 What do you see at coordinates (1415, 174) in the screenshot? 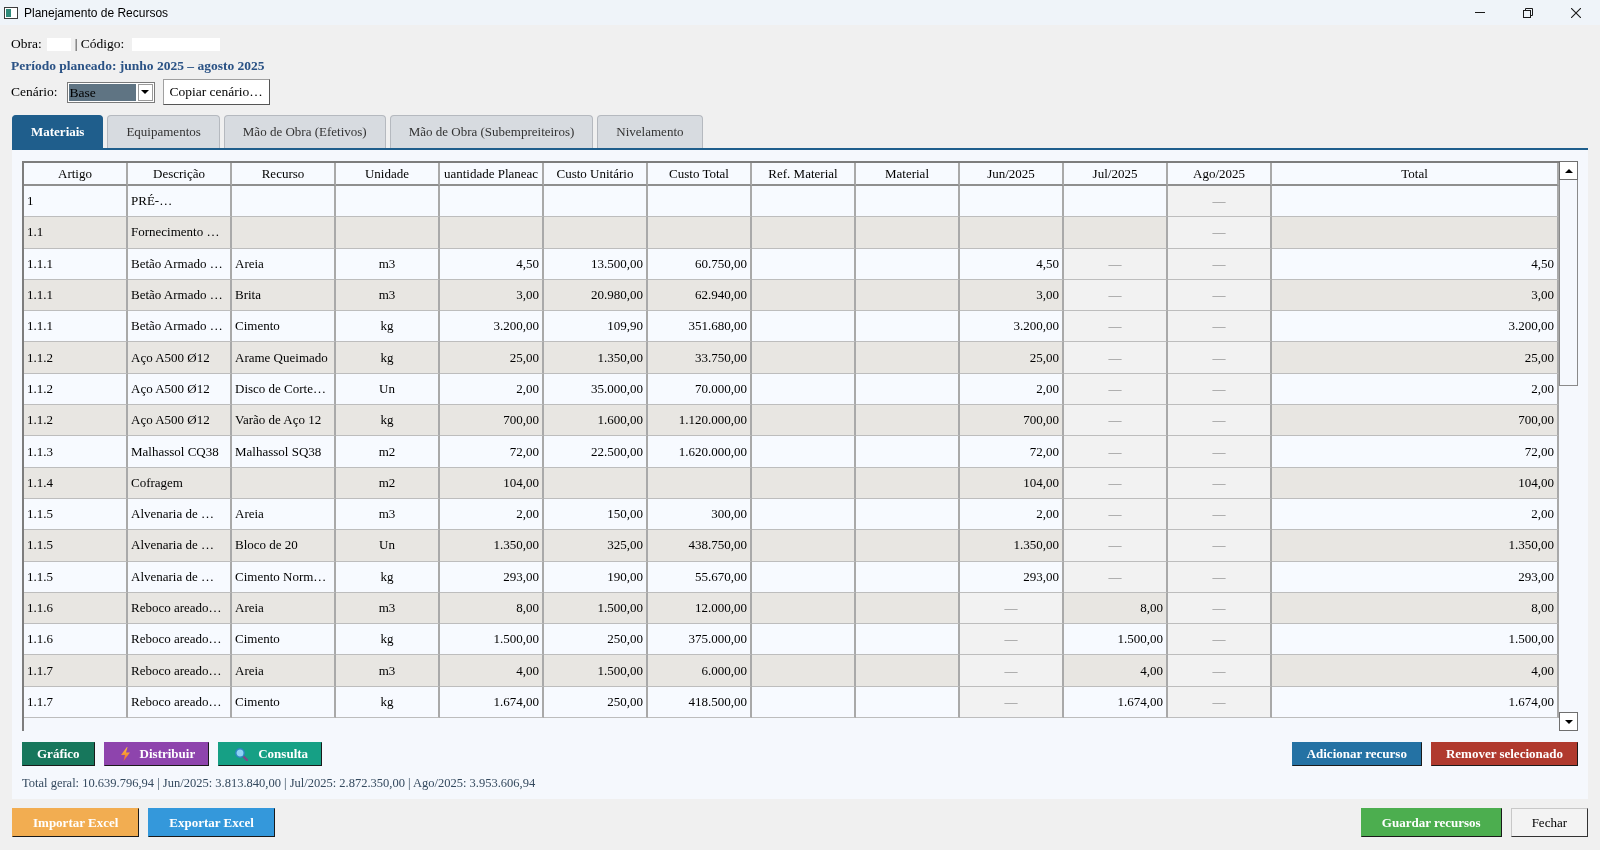
I see `column-header: Total` at bounding box center [1415, 174].